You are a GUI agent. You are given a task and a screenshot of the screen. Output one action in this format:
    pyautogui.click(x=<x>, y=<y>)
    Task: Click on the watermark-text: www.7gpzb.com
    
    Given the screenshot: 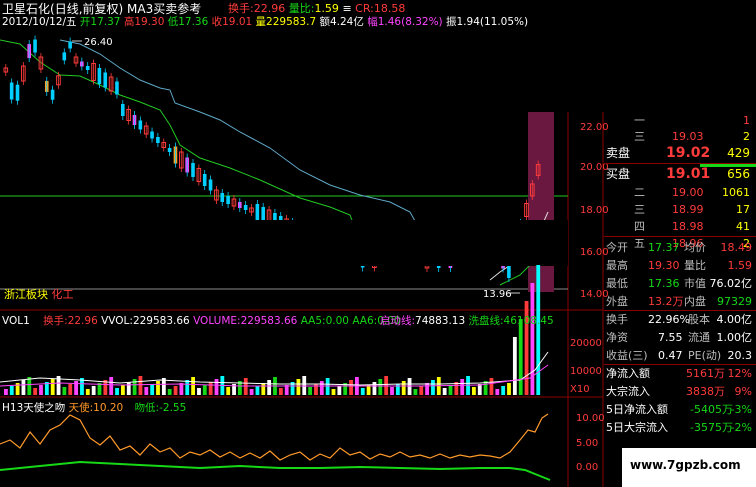 What is the action you would take?
    pyautogui.click(x=685, y=465)
    